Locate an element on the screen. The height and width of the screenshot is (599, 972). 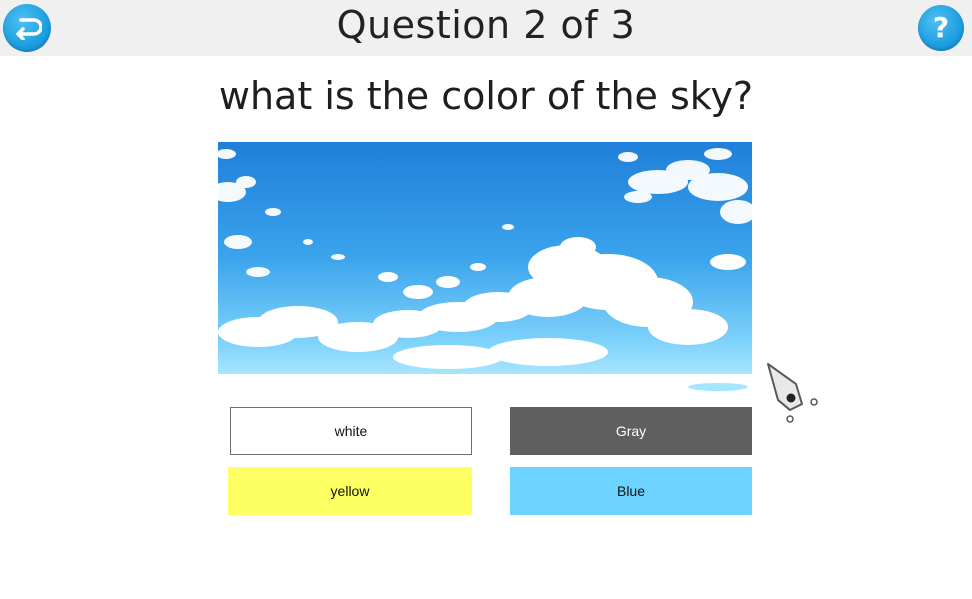
pen-cursor-icon is located at coordinates (792, 393).